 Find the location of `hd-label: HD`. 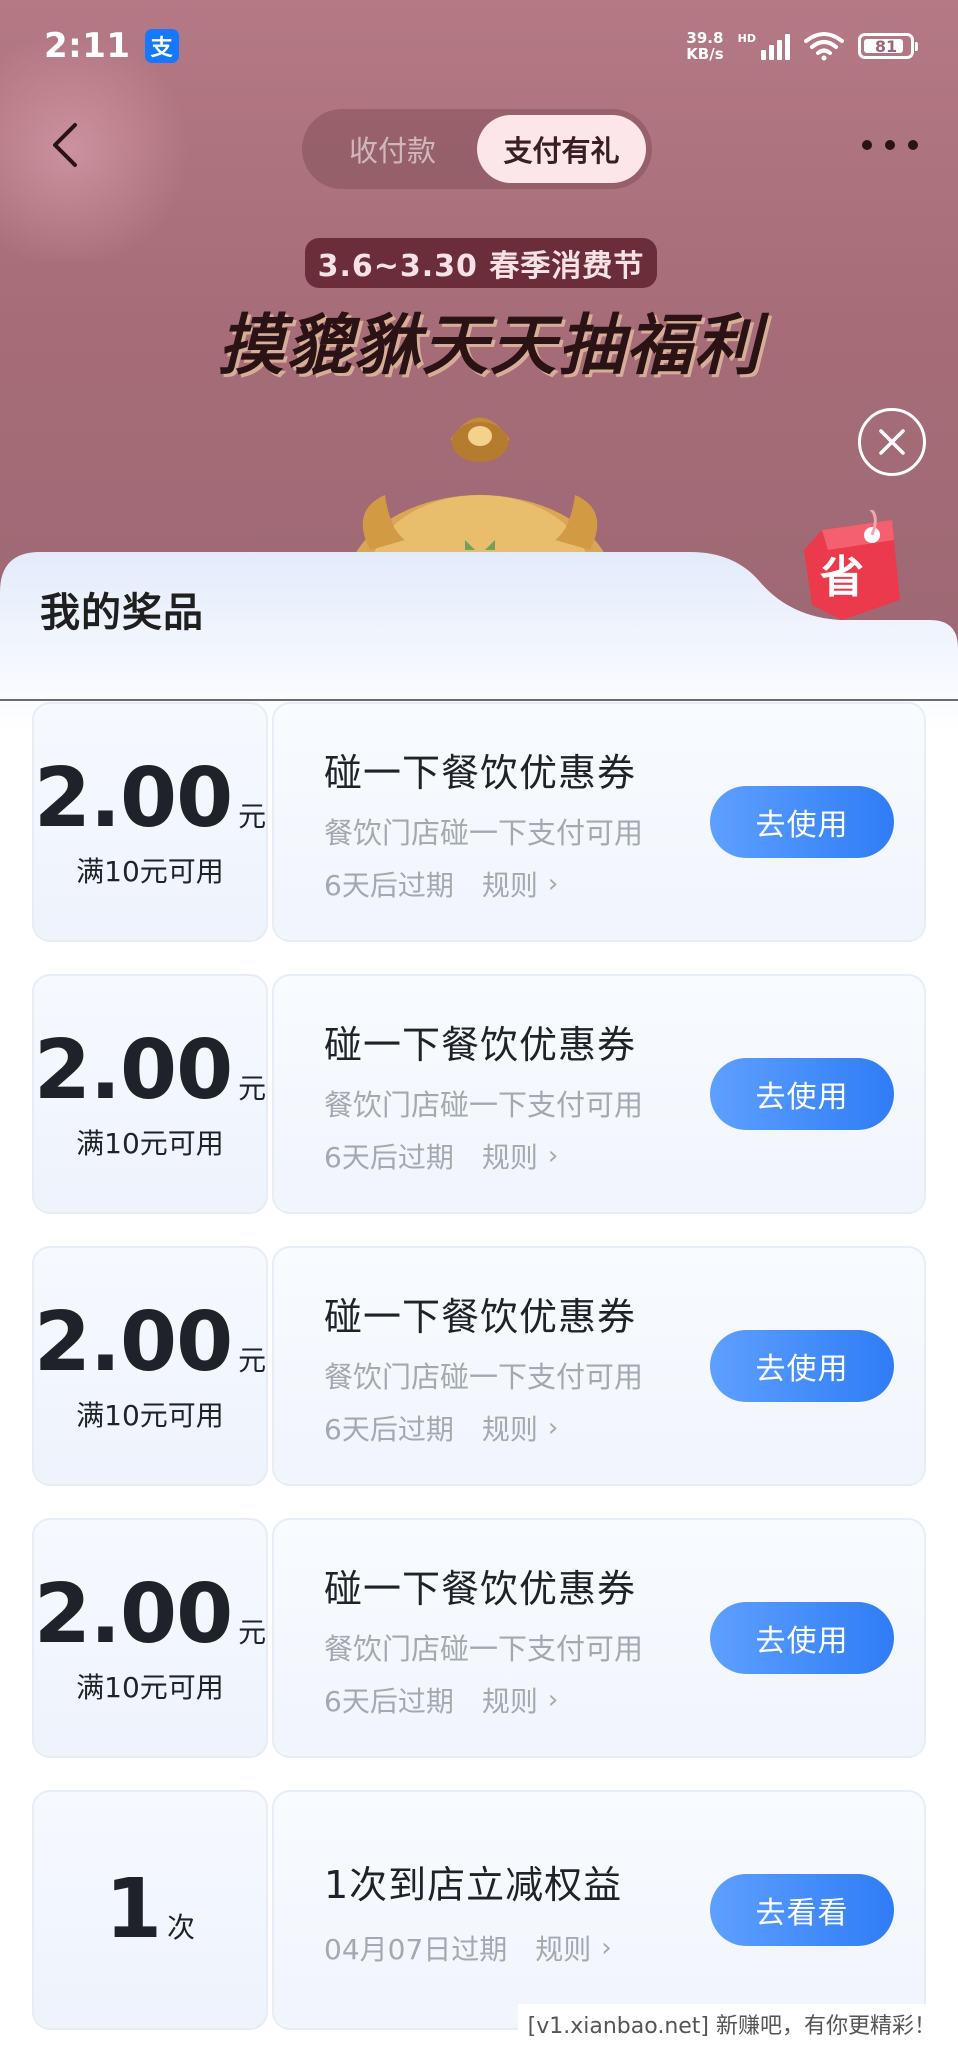

hd-label: HD is located at coordinates (746, 38).